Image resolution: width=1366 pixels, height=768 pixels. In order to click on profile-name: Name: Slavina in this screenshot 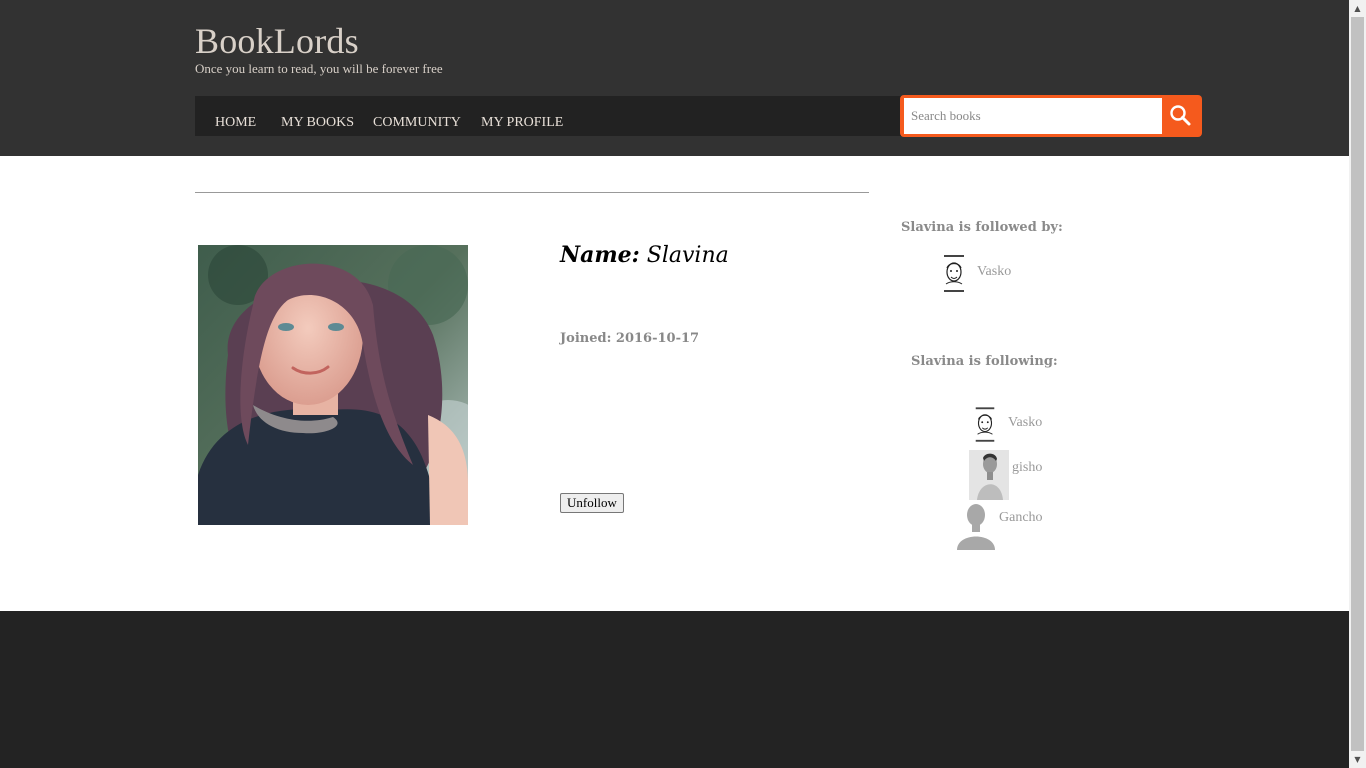, I will do `click(644, 255)`.